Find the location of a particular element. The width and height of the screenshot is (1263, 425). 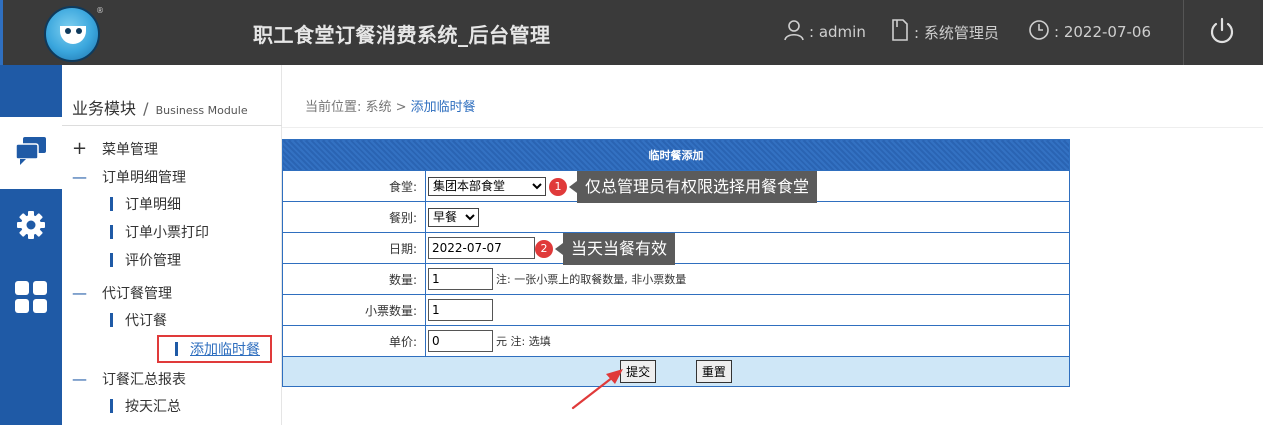

quantity-label: 数量: is located at coordinates (354, 279).